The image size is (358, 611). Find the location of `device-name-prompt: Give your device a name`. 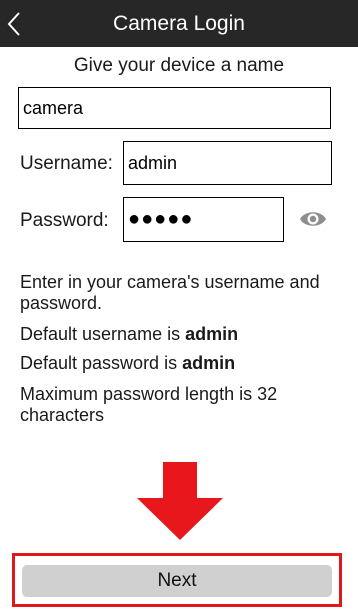

device-name-prompt: Give your device a name is located at coordinates (179, 65).